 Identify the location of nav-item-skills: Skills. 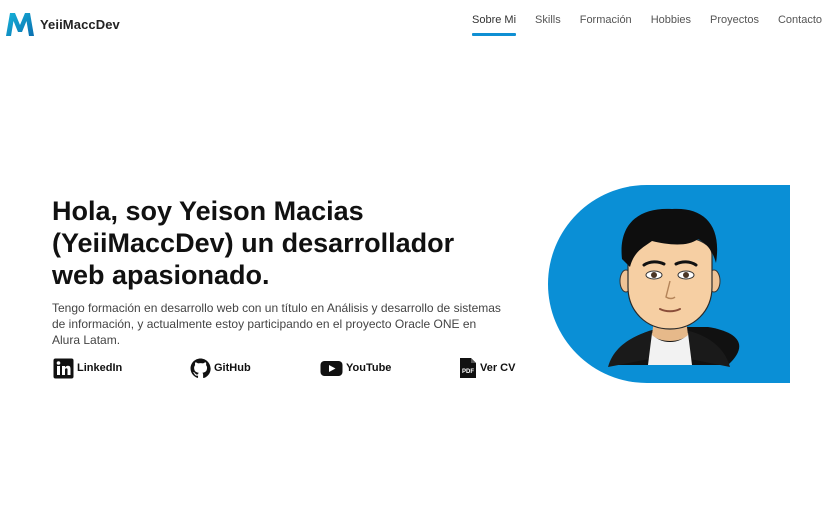
(548, 25).